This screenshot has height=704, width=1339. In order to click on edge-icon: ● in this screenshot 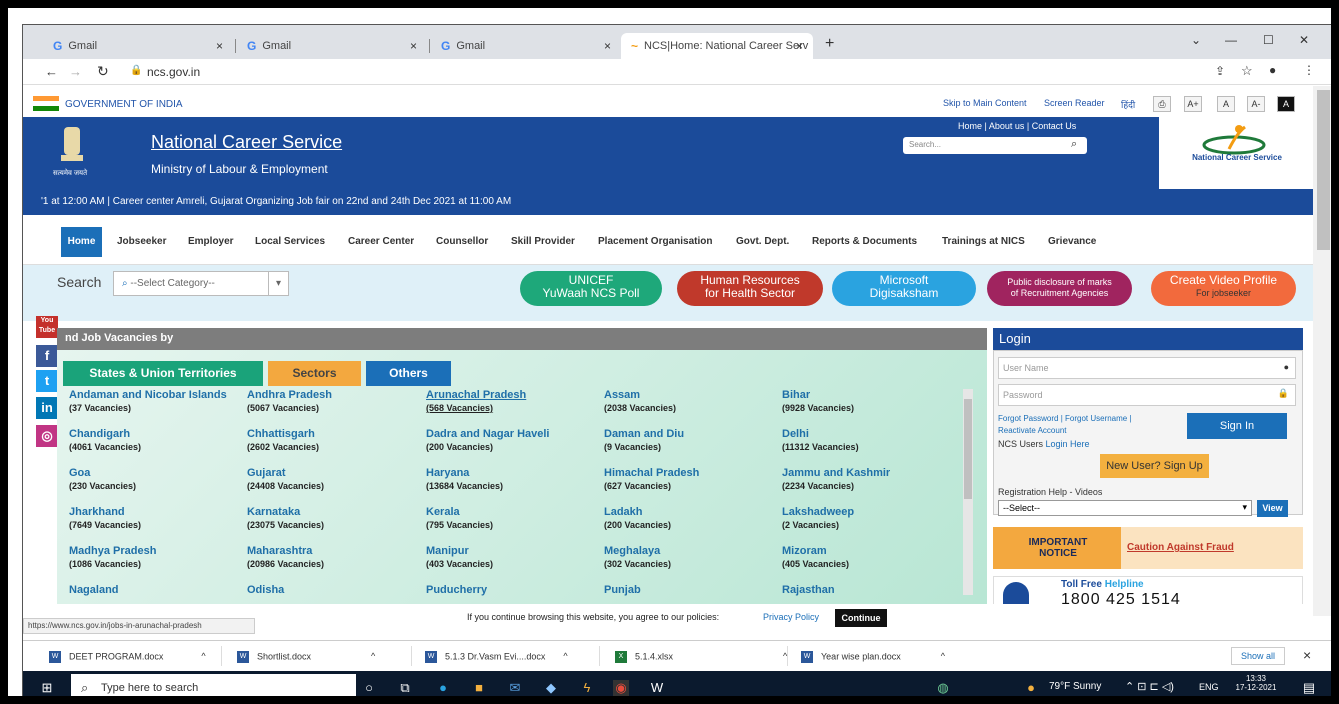, I will do `click(443, 688)`.